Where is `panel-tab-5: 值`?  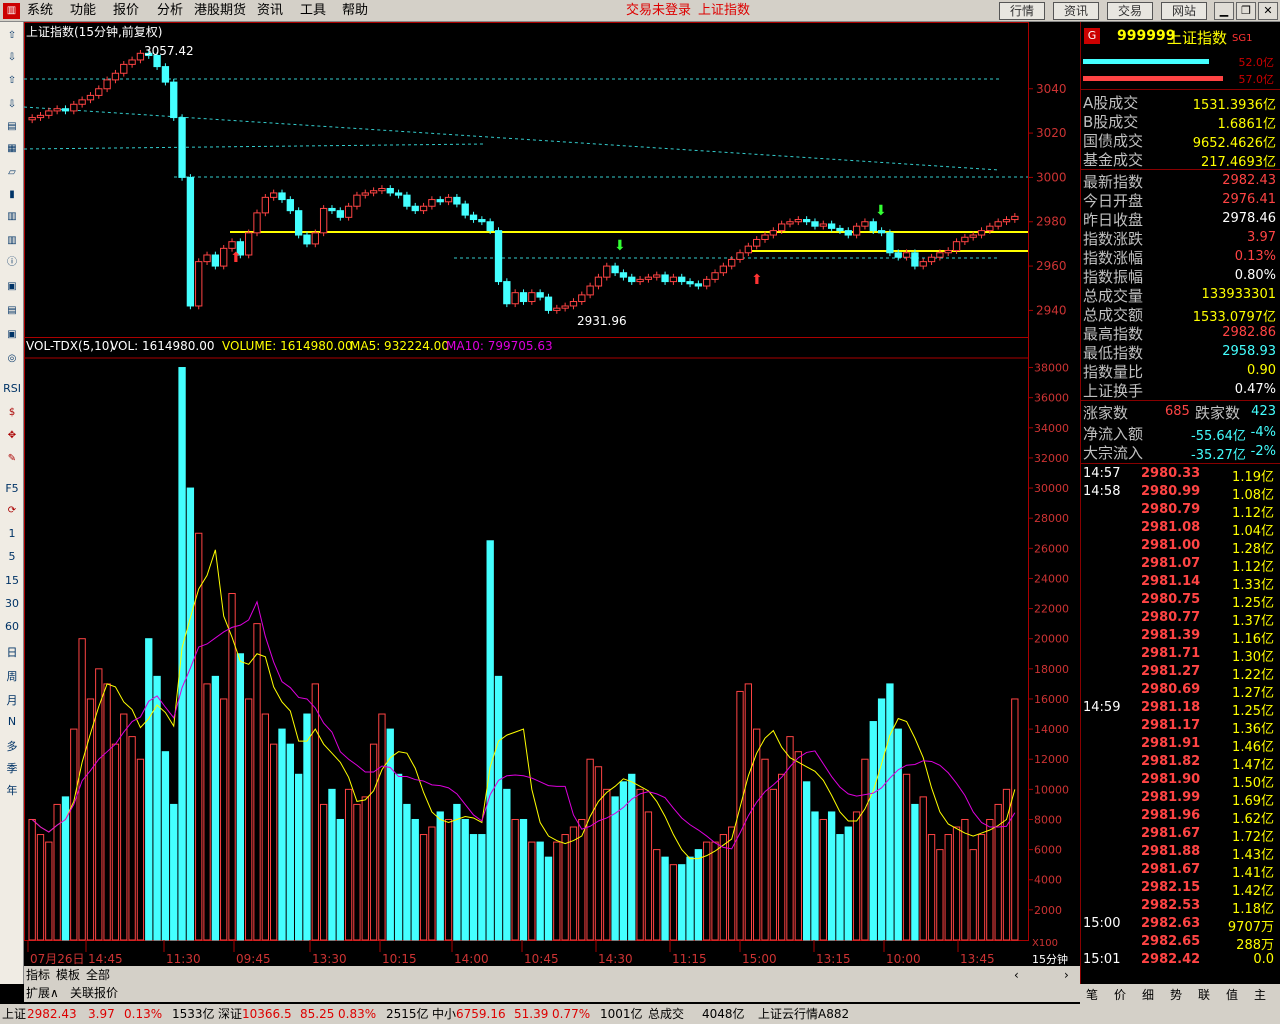 panel-tab-5: 值 is located at coordinates (1232, 994).